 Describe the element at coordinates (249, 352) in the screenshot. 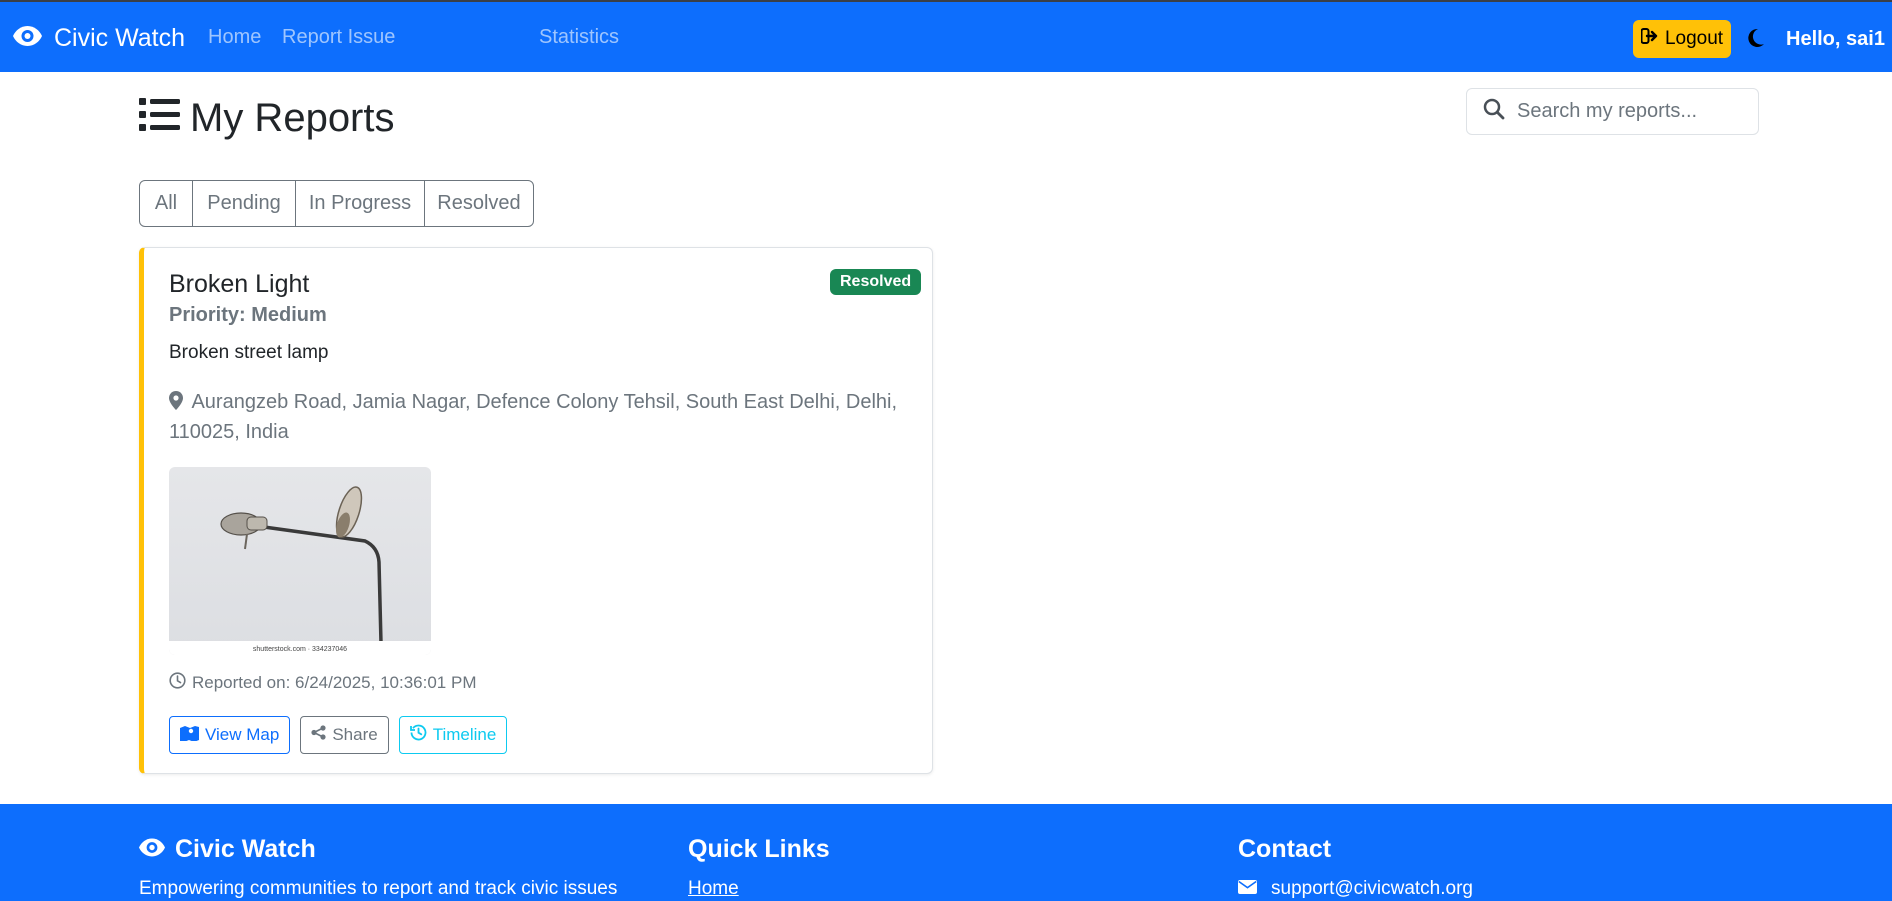

I see `report-description: Broken street lamp` at that location.